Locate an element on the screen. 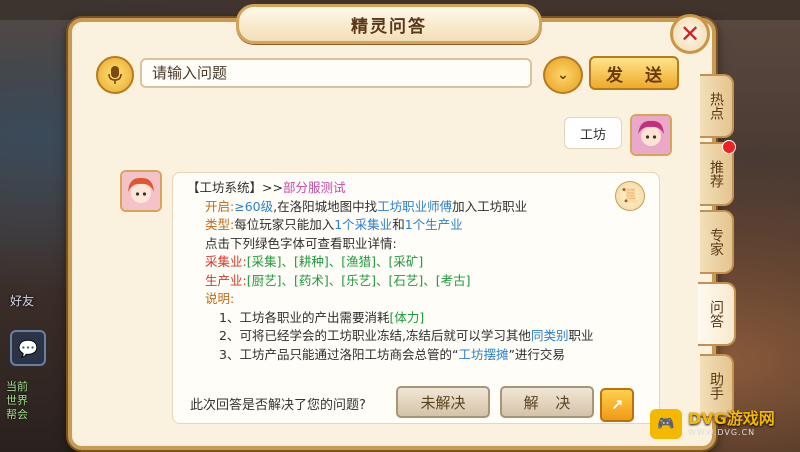 The width and height of the screenshot is (800, 452). chat-icon: 💬 is located at coordinates (28, 348).